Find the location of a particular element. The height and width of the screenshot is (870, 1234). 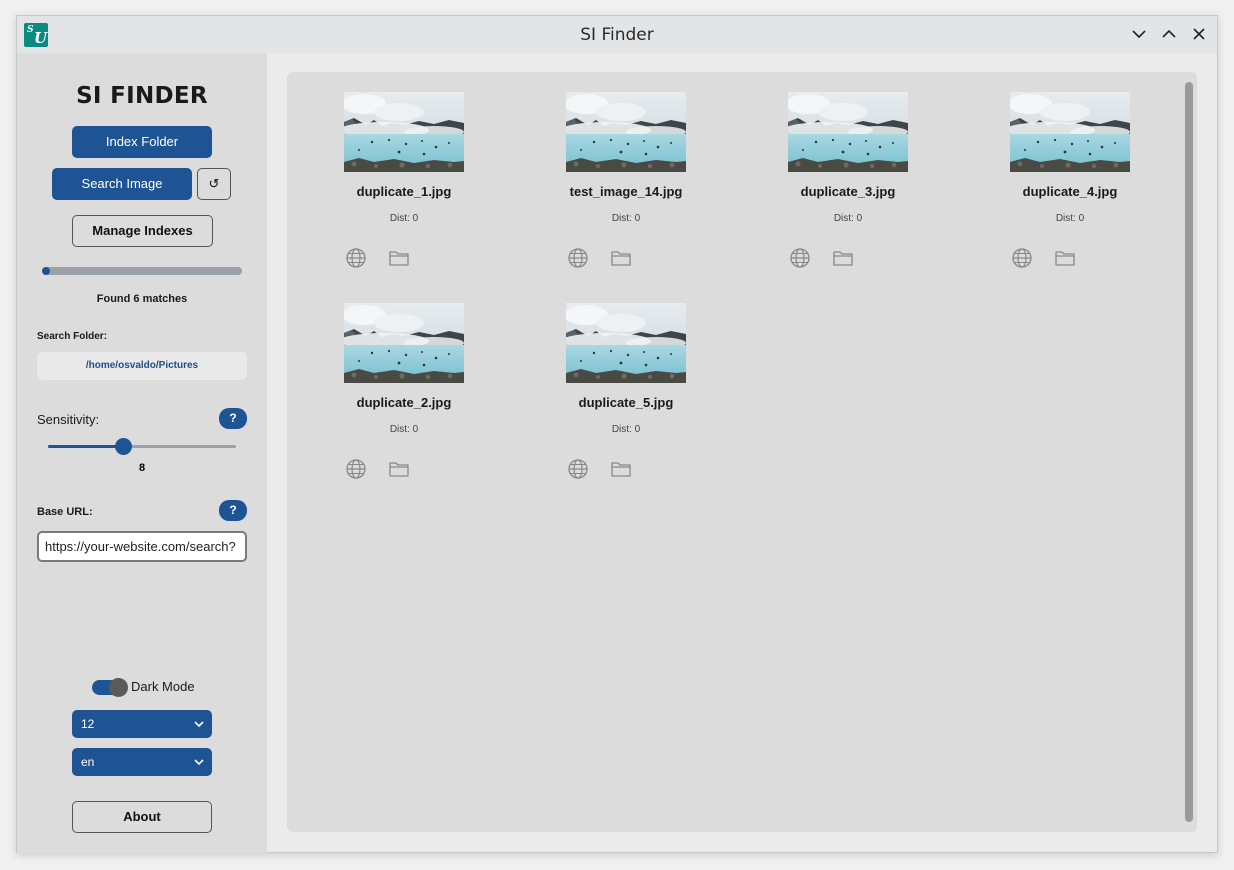

brand-title: SI FINDER is located at coordinates (142, 96).